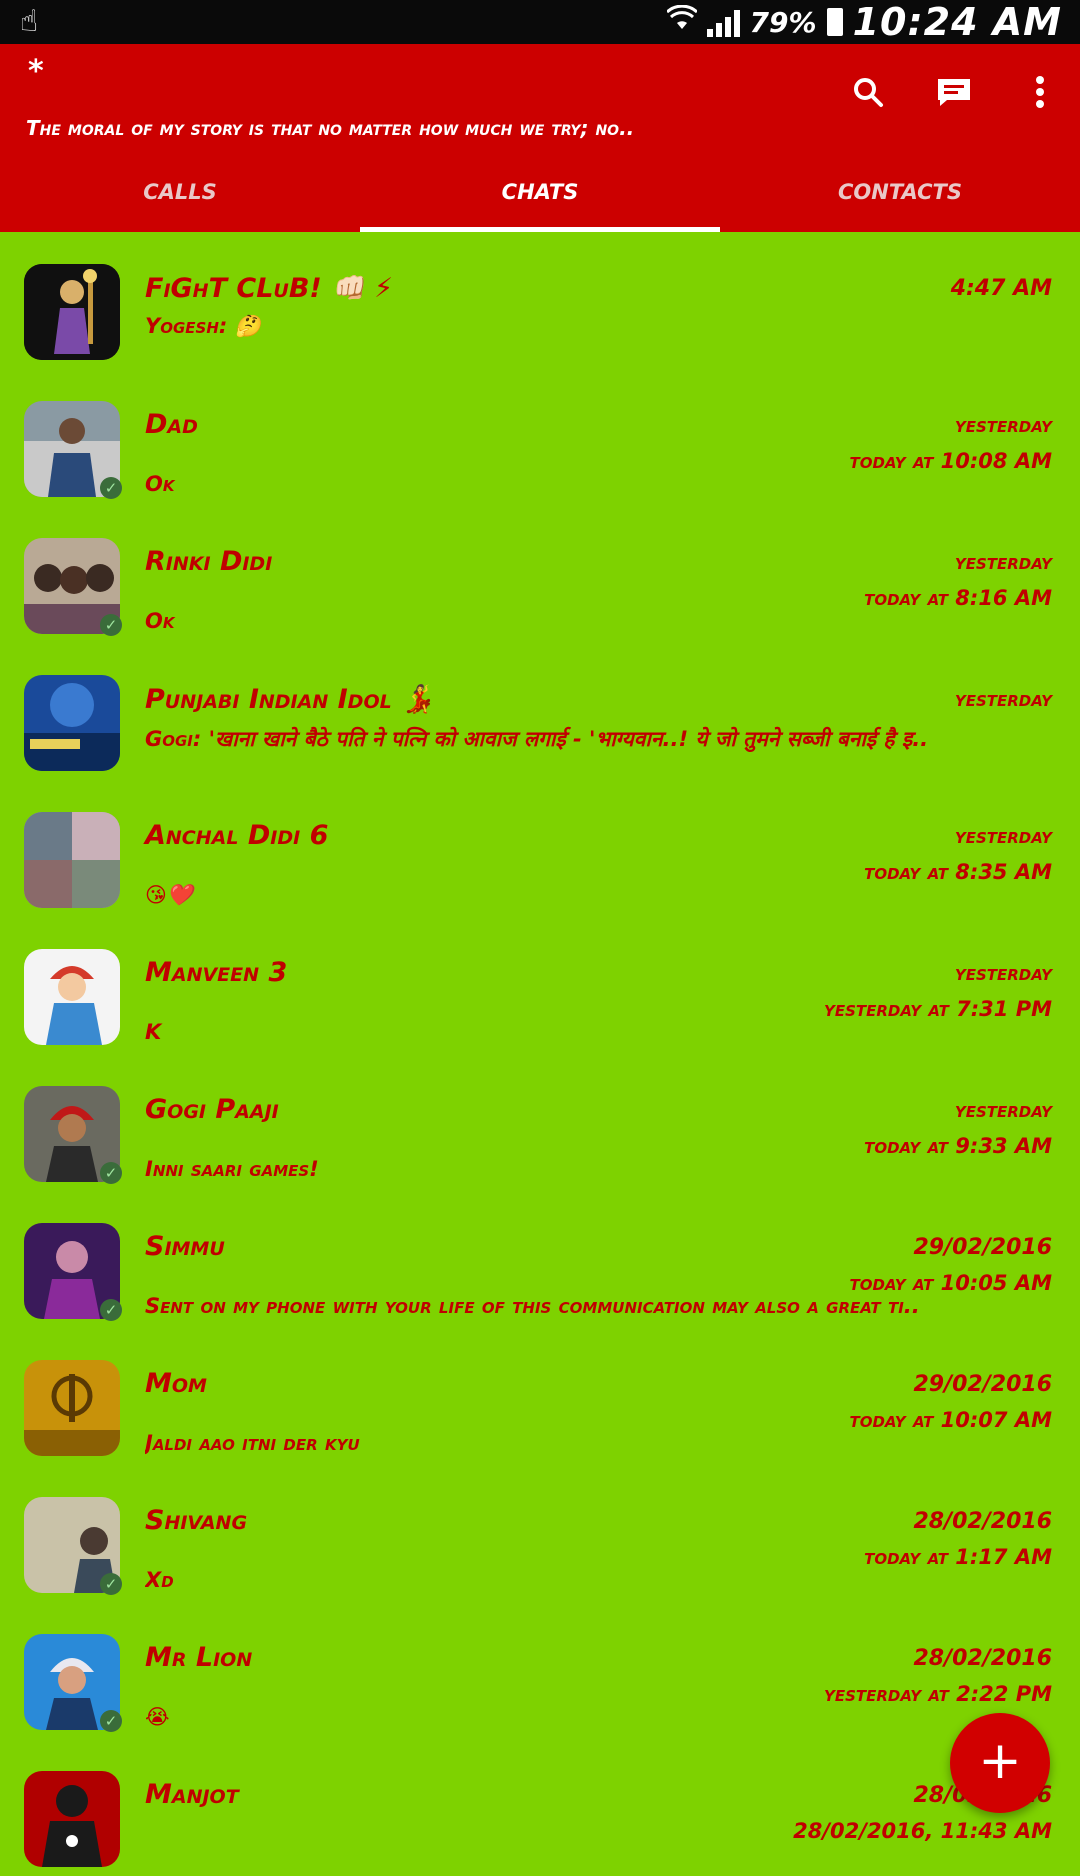  Describe the element at coordinates (252, 1443) in the screenshot. I see `chat-last-message: Jaldi aao itni der kyu` at that location.